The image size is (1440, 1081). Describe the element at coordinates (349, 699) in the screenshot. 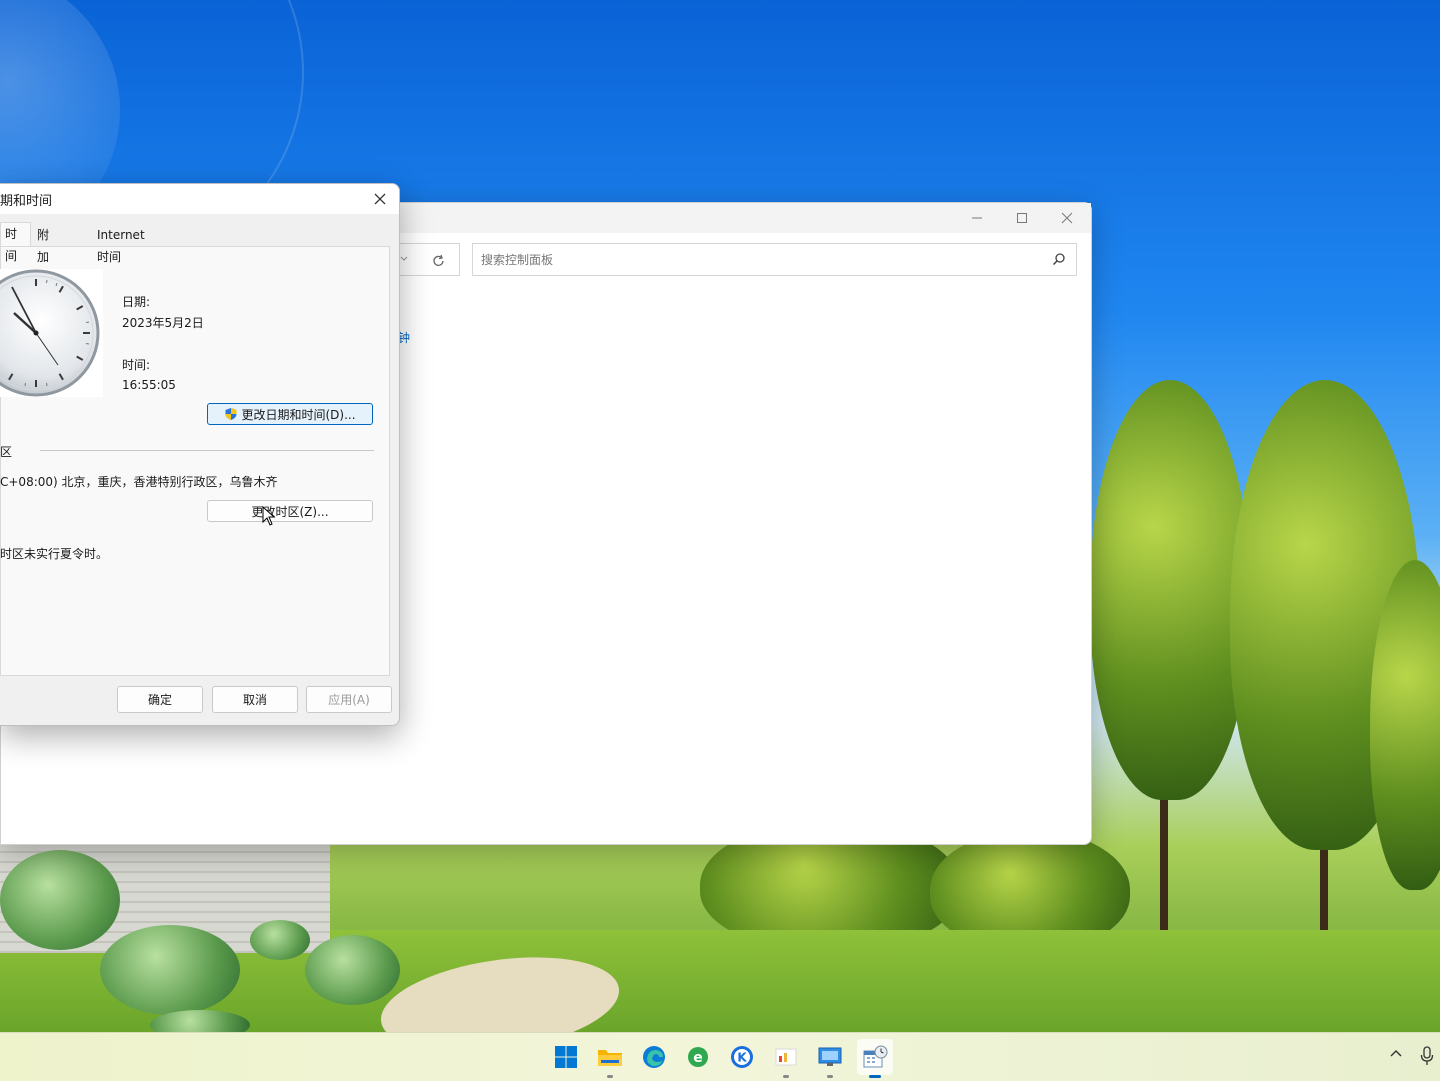

I see `apply-button: 应用(A)` at that location.